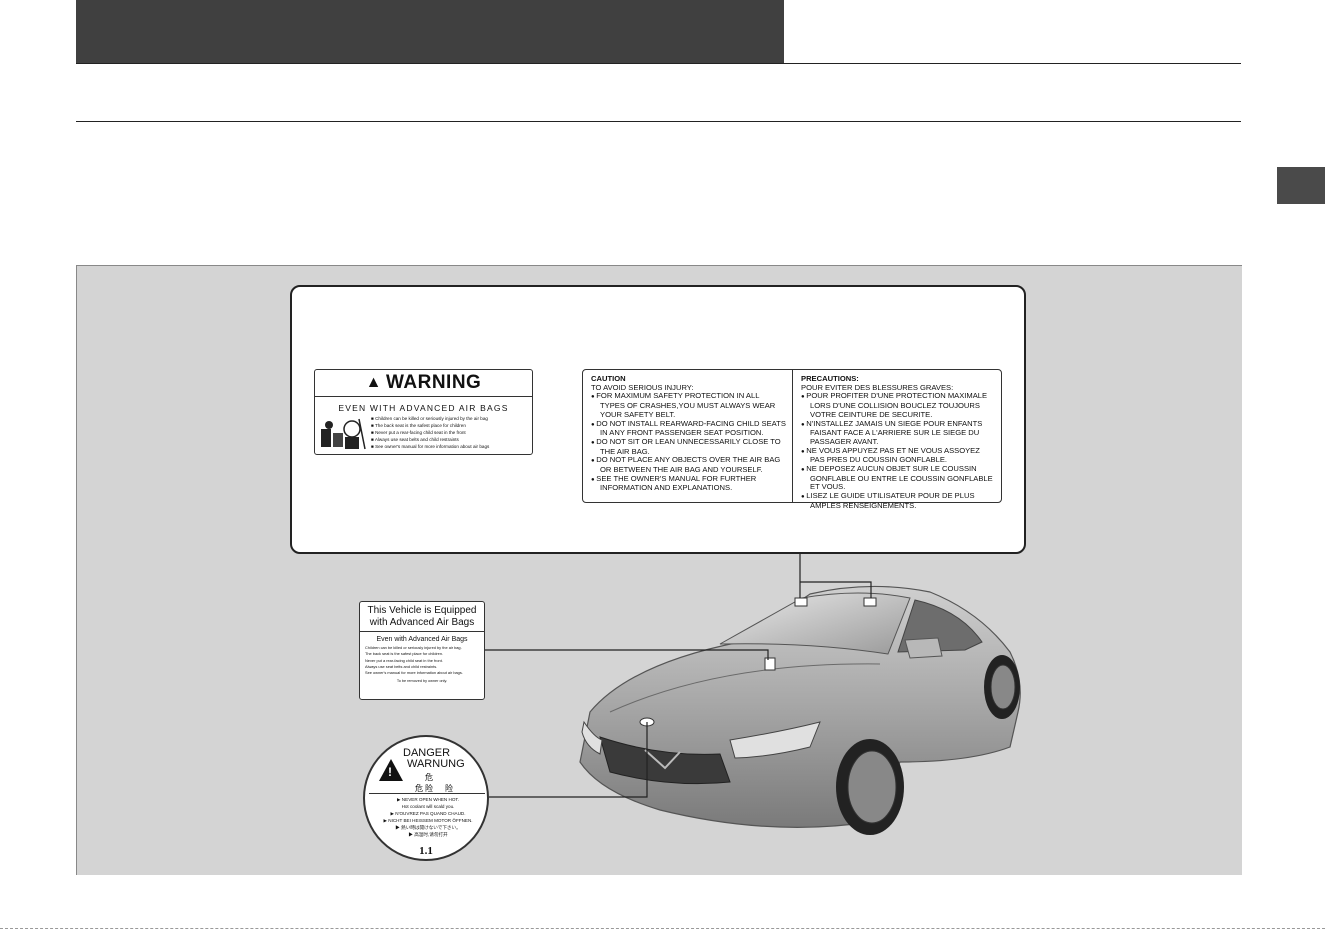 Image resolution: width=1325 pixels, height=933 pixels. What do you see at coordinates (428, 806) in the screenshot?
I see `cap-line: Hot coolant will scald you.` at bounding box center [428, 806].